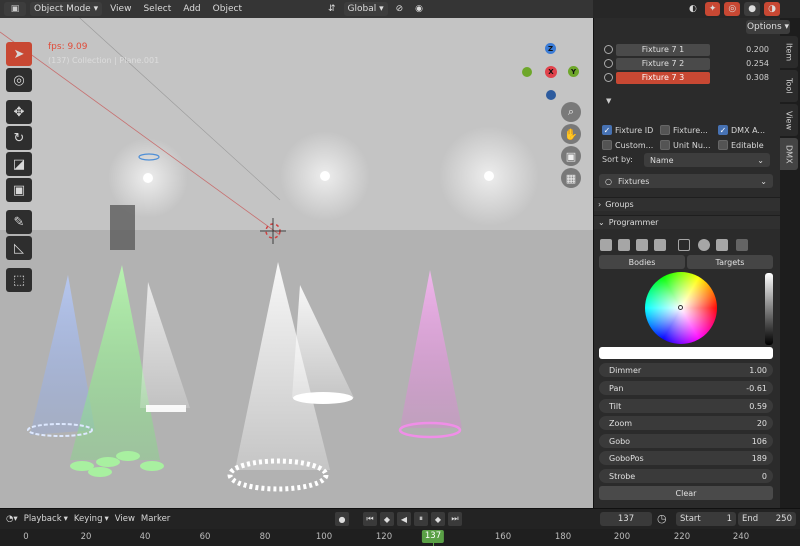 This screenshot has height=546, width=800. I want to click on bodies-button: Bodies, so click(642, 262).